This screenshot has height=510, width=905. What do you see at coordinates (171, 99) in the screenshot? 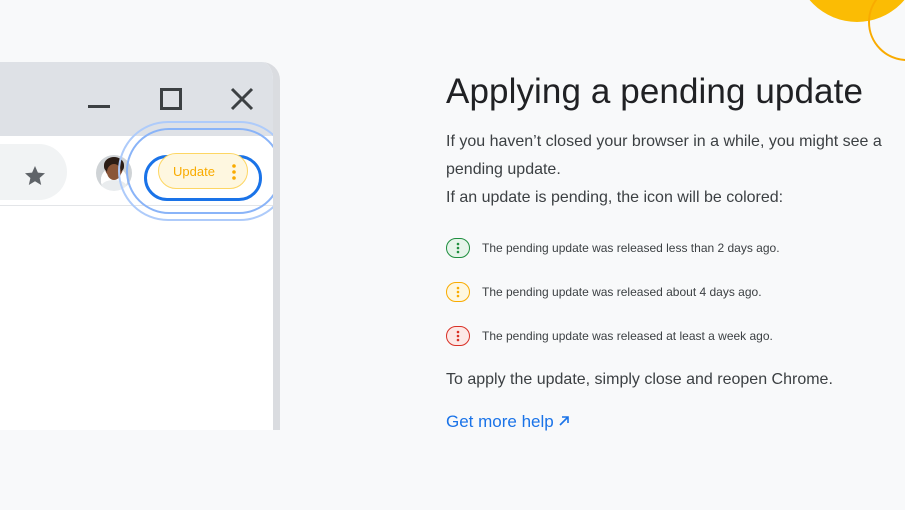
I see `maximize-icon` at bounding box center [171, 99].